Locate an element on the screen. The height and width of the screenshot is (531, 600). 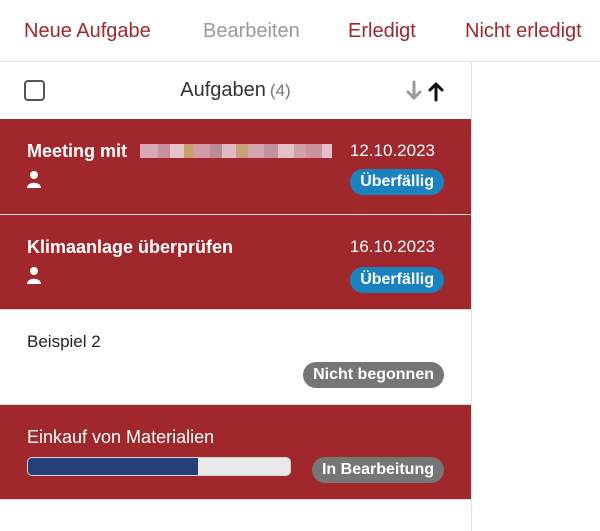
list-title-text: Aufgaben is located at coordinates (223, 90).